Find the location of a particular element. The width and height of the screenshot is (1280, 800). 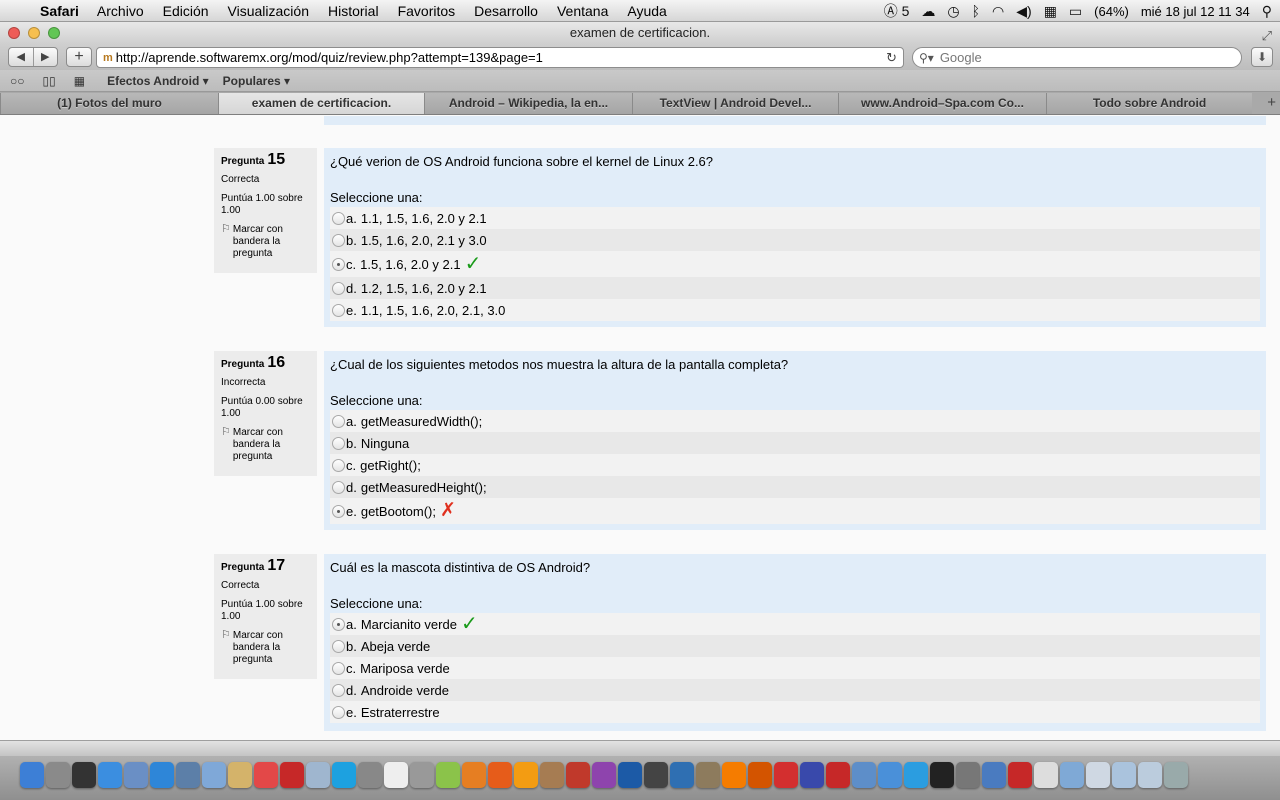

angrybird-icon is located at coordinates (786, 775).